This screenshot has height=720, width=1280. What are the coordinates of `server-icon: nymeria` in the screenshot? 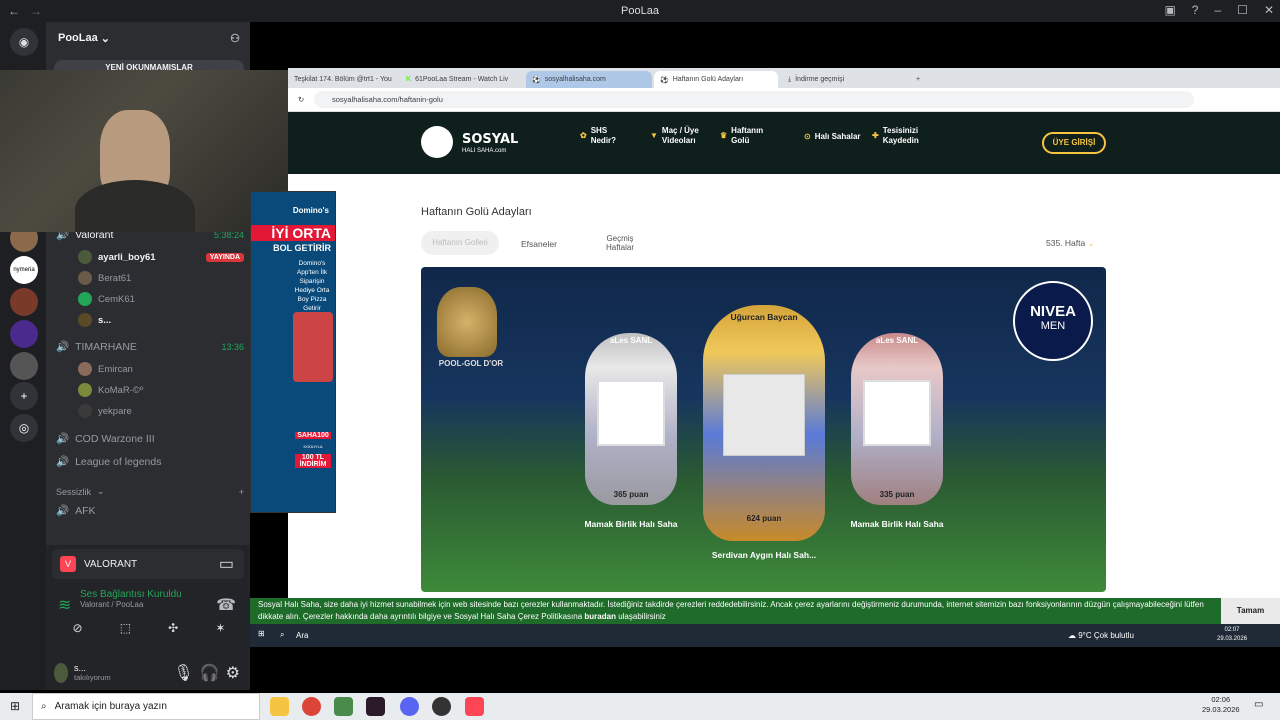 It's located at (24, 270).